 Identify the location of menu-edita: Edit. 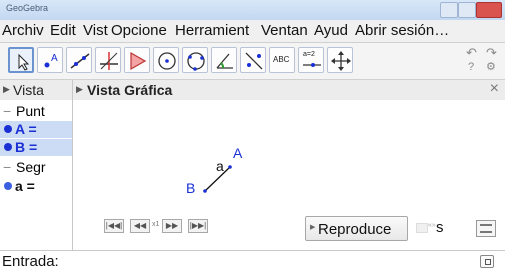
(63, 30).